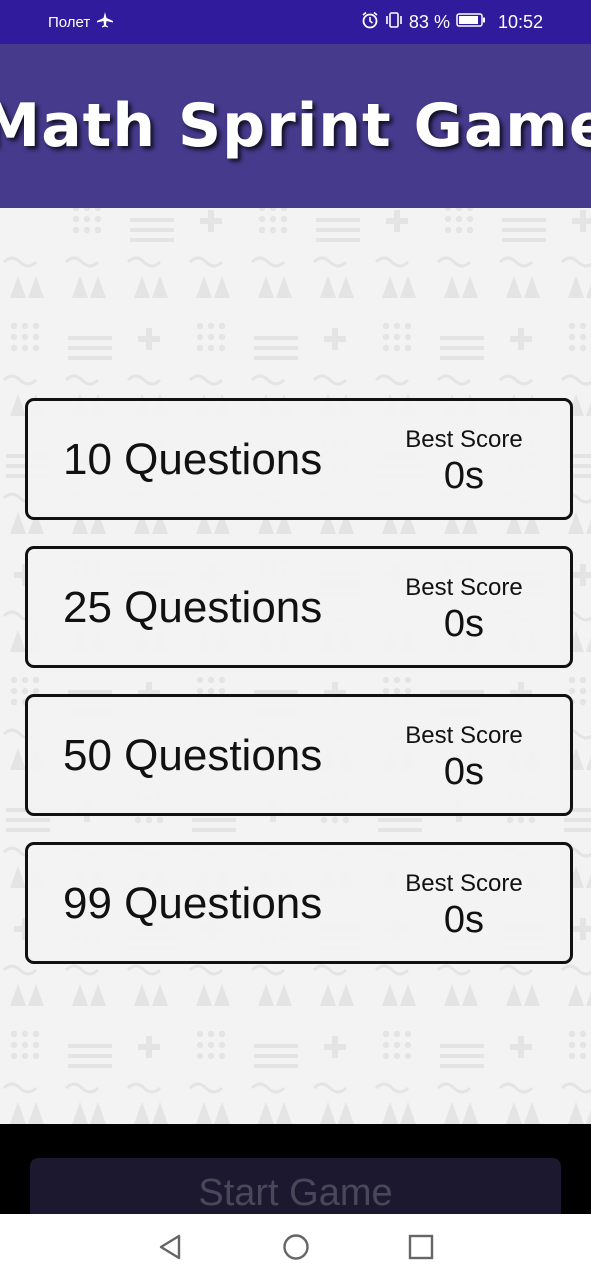 This screenshot has height=1280, width=591. I want to click on app-header: Math Sprint Game, so click(295, 126).